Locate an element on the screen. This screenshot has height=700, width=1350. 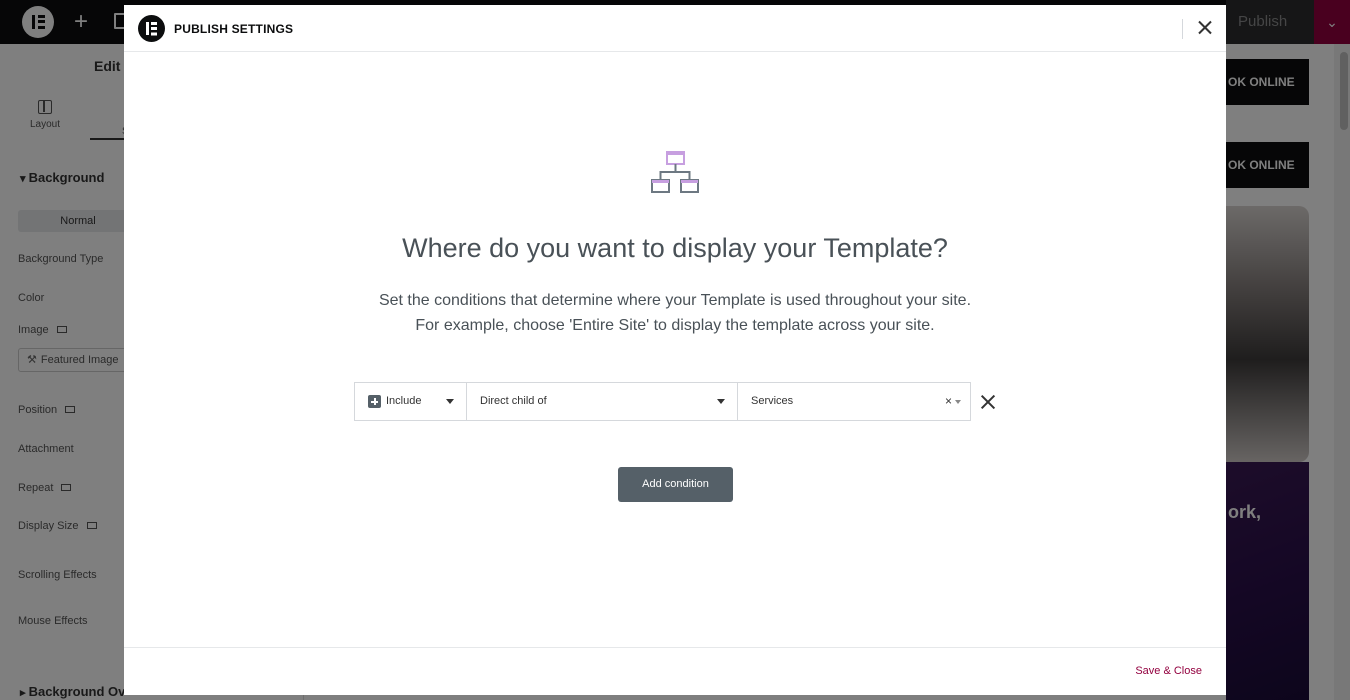
close-icon is located at coordinates (1205, 28).